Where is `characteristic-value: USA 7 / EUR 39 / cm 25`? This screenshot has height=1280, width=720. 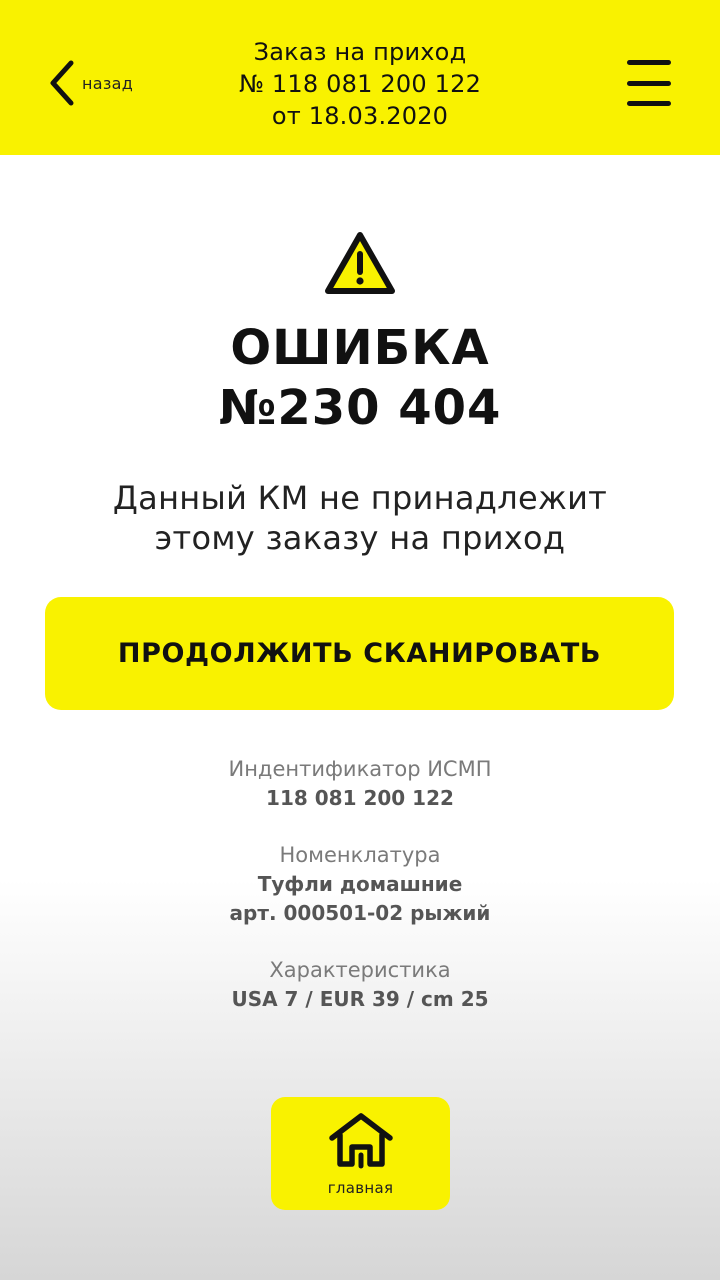
characteristic-value: USA 7 / EUR 39 / cm 25 is located at coordinates (360, 999).